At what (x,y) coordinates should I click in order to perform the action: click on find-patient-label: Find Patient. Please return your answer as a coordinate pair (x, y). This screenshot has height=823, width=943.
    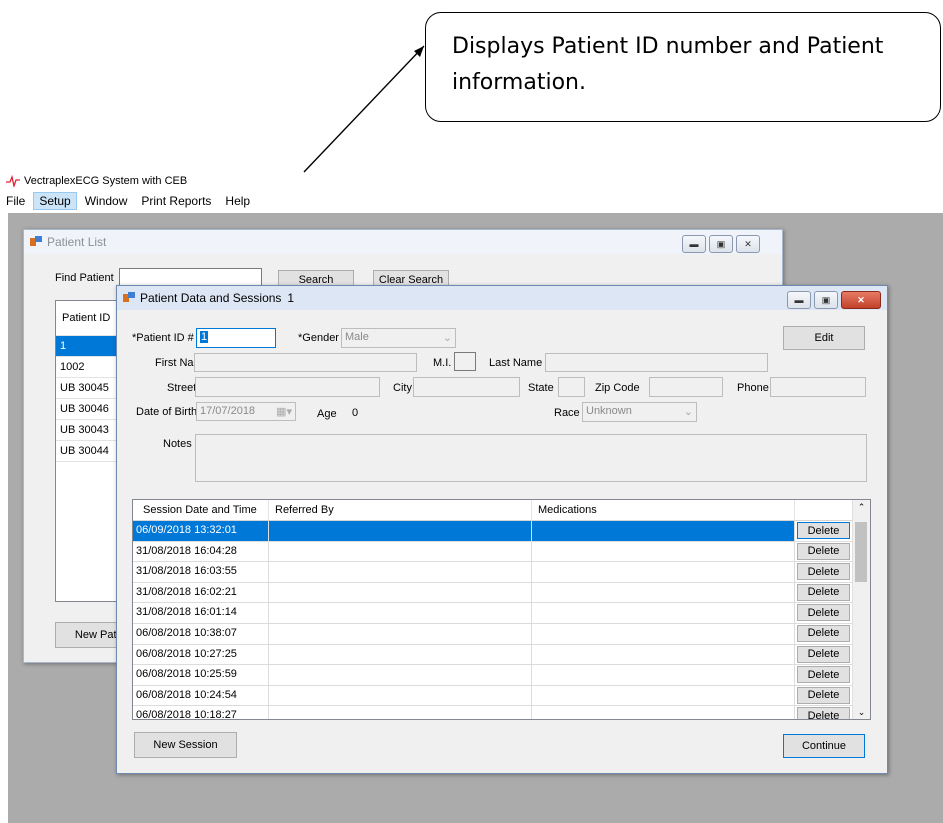
    Looking at the image, I should click on (84, 278).